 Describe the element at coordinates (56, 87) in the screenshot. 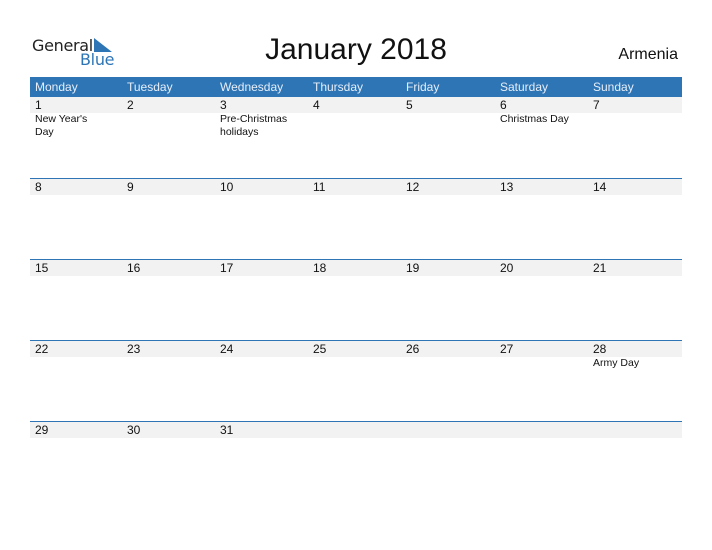

I see `weekday-monday: Monday` at that location.